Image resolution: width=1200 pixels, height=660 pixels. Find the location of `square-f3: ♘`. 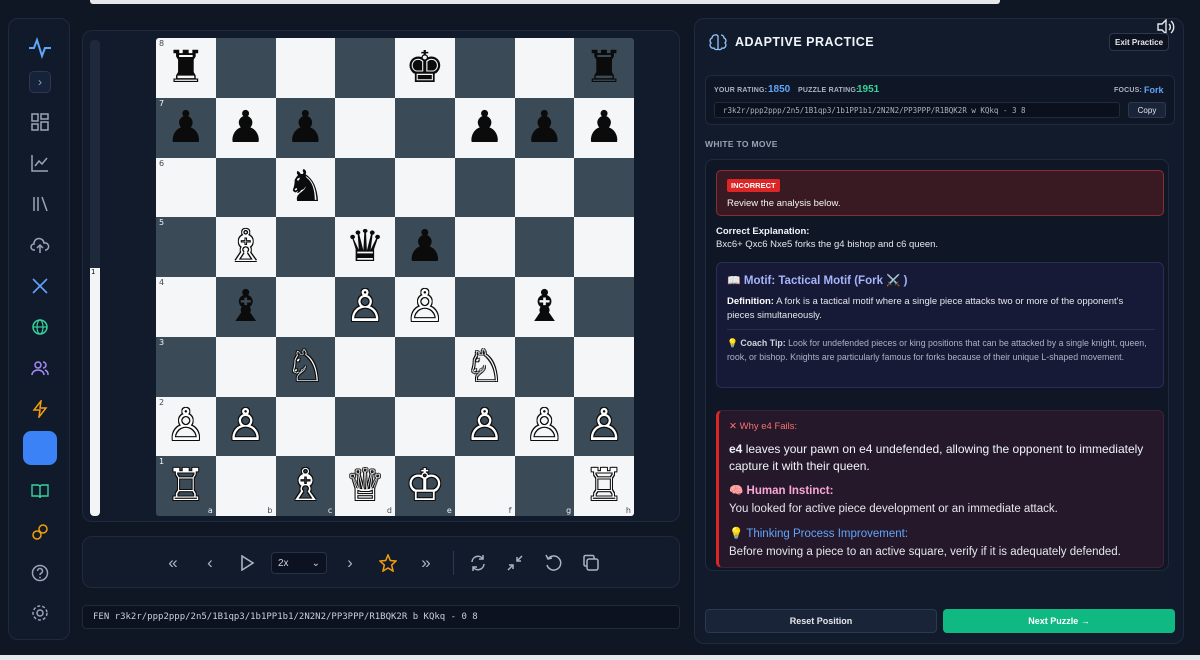

square-f3: ♘ is located at coordinates (484, 366).